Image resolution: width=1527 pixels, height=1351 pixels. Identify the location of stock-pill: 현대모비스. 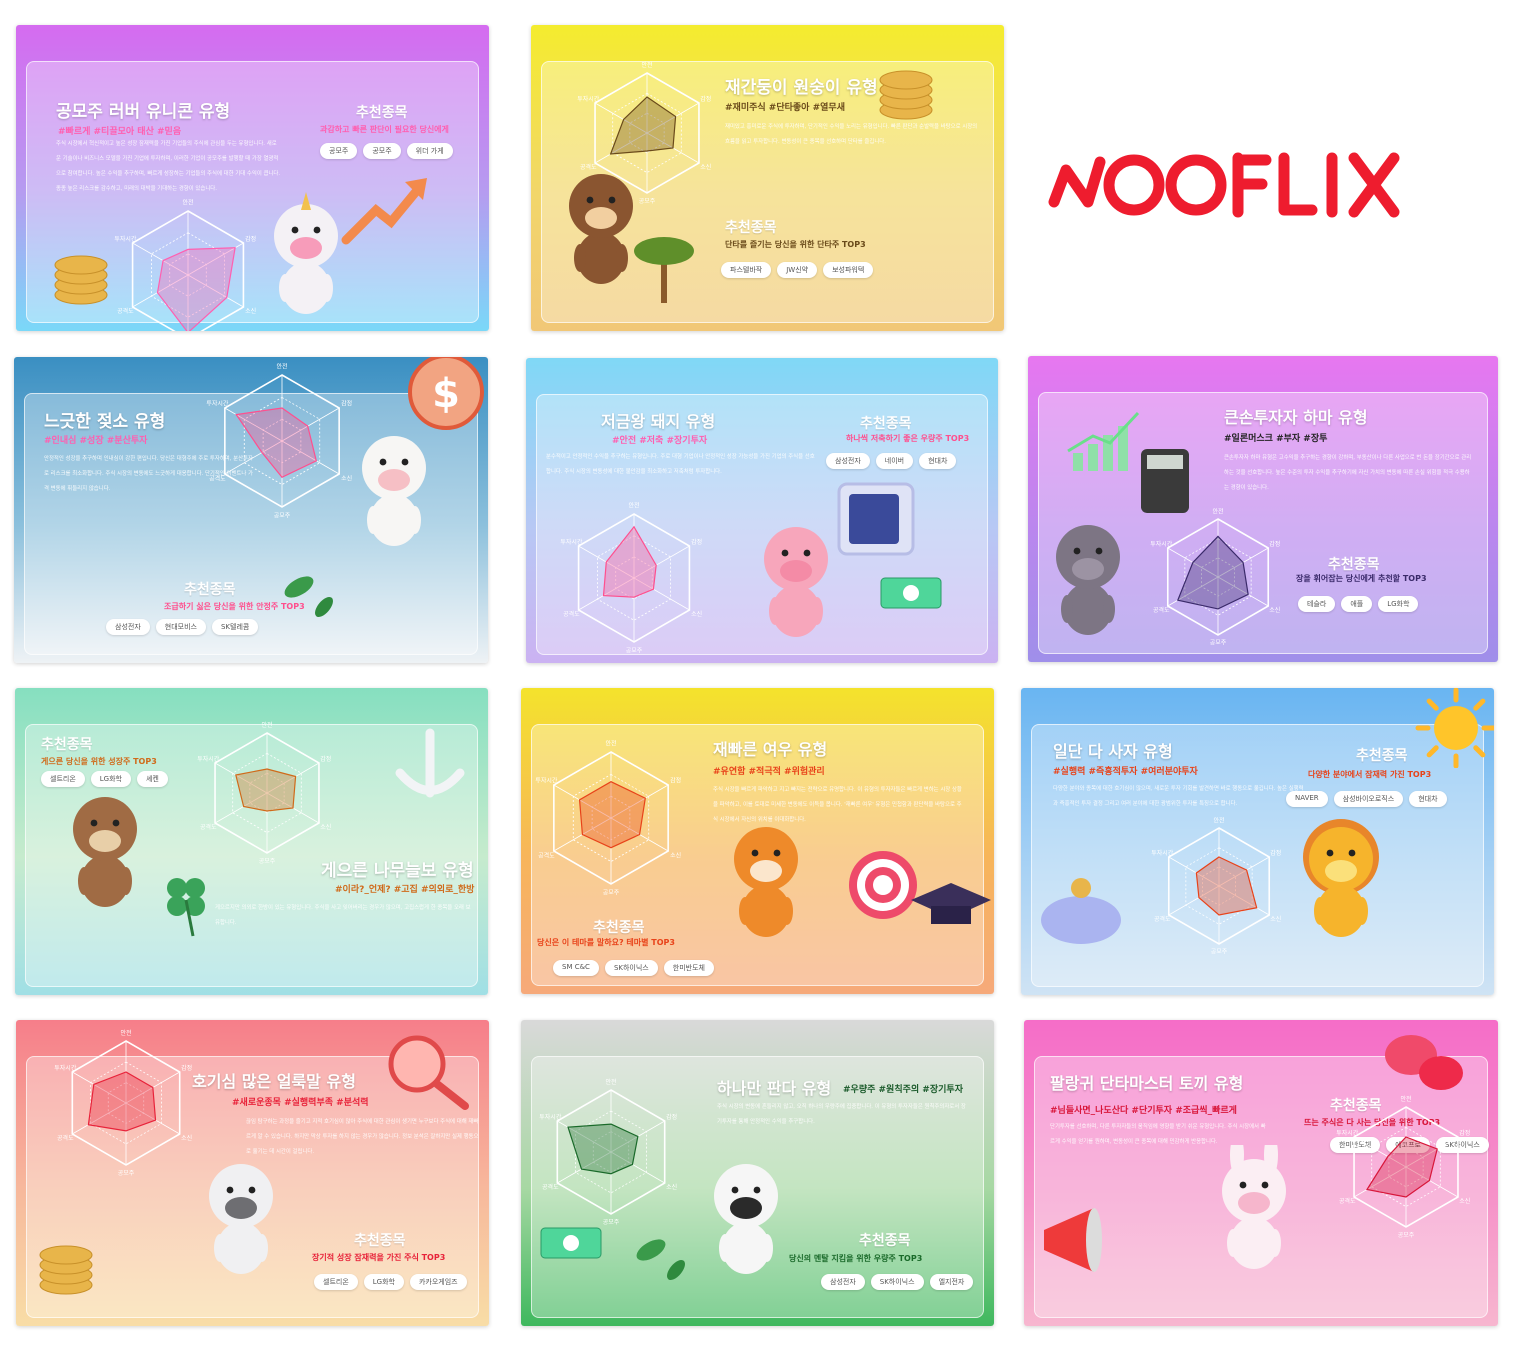
(180, 627).